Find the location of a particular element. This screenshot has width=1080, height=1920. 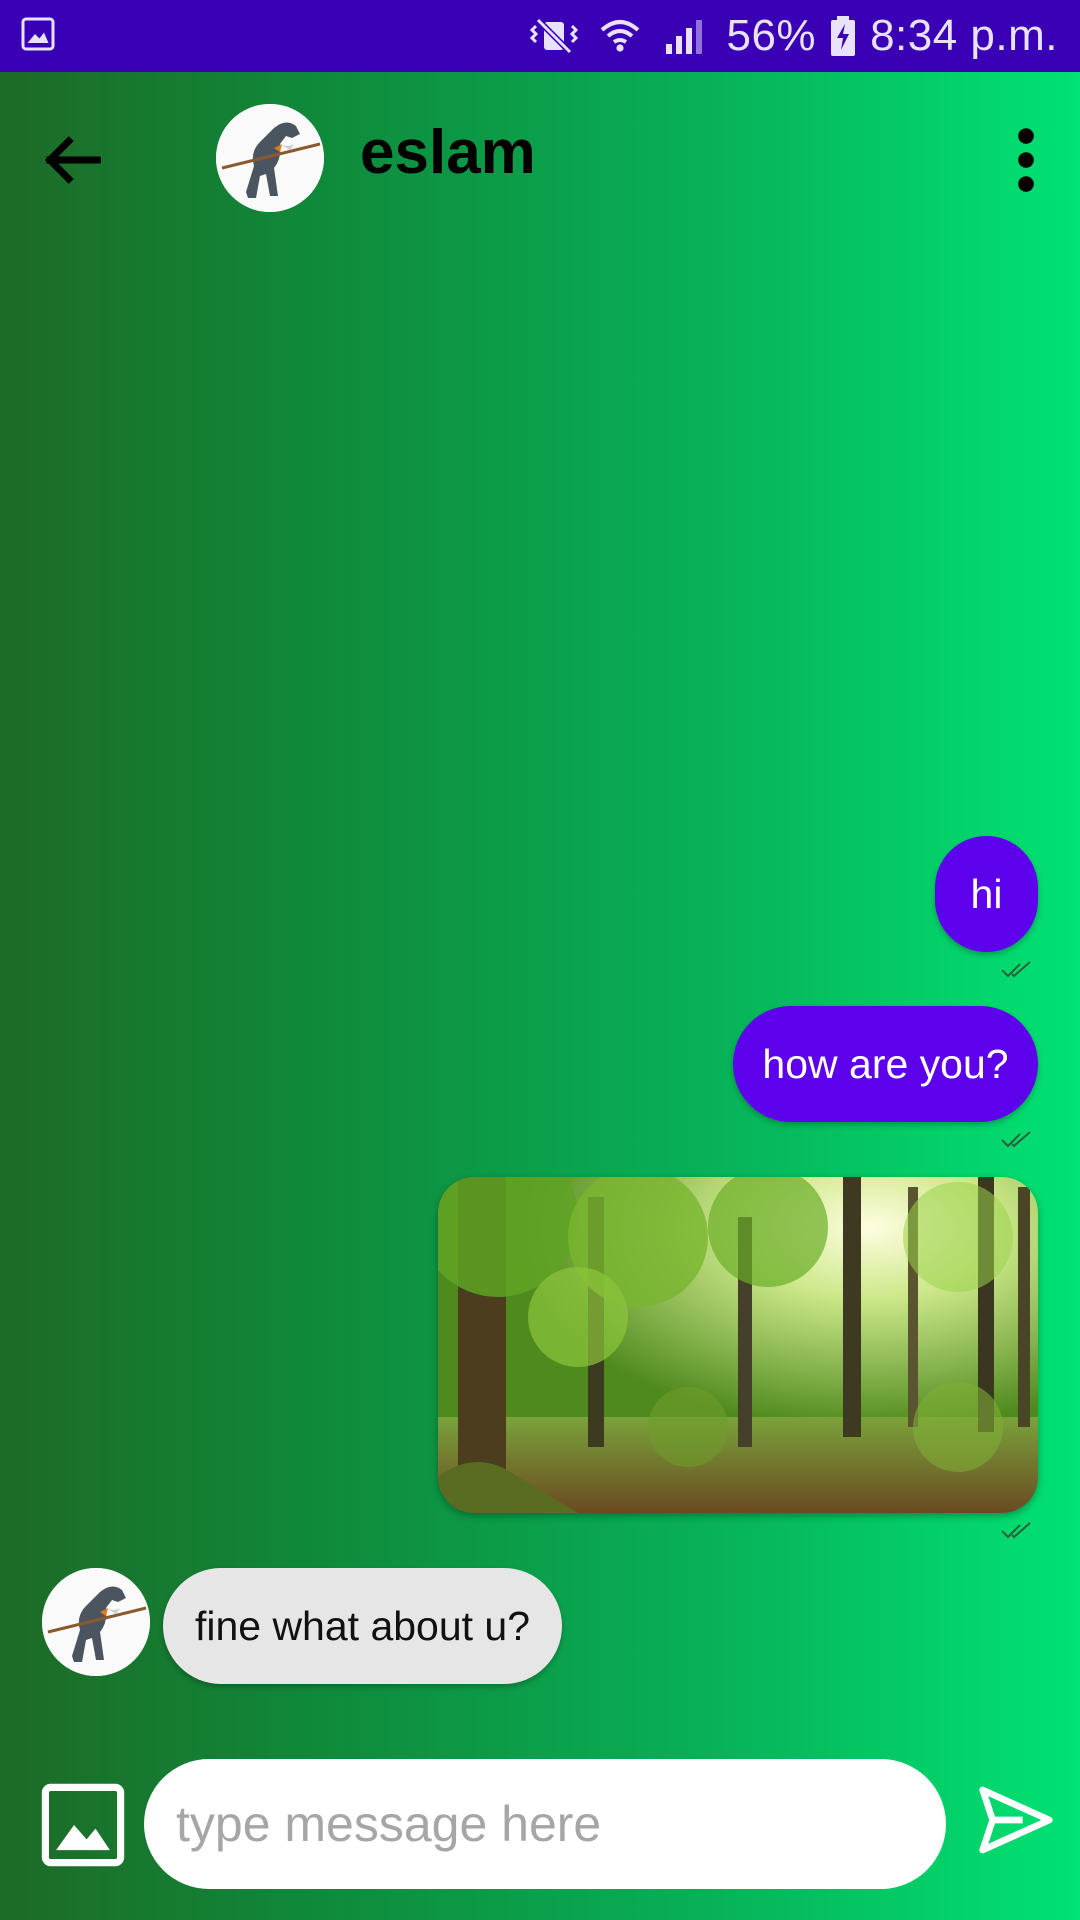

message-bubble-received: fine what about u? is located at coordinates (362, 1626).